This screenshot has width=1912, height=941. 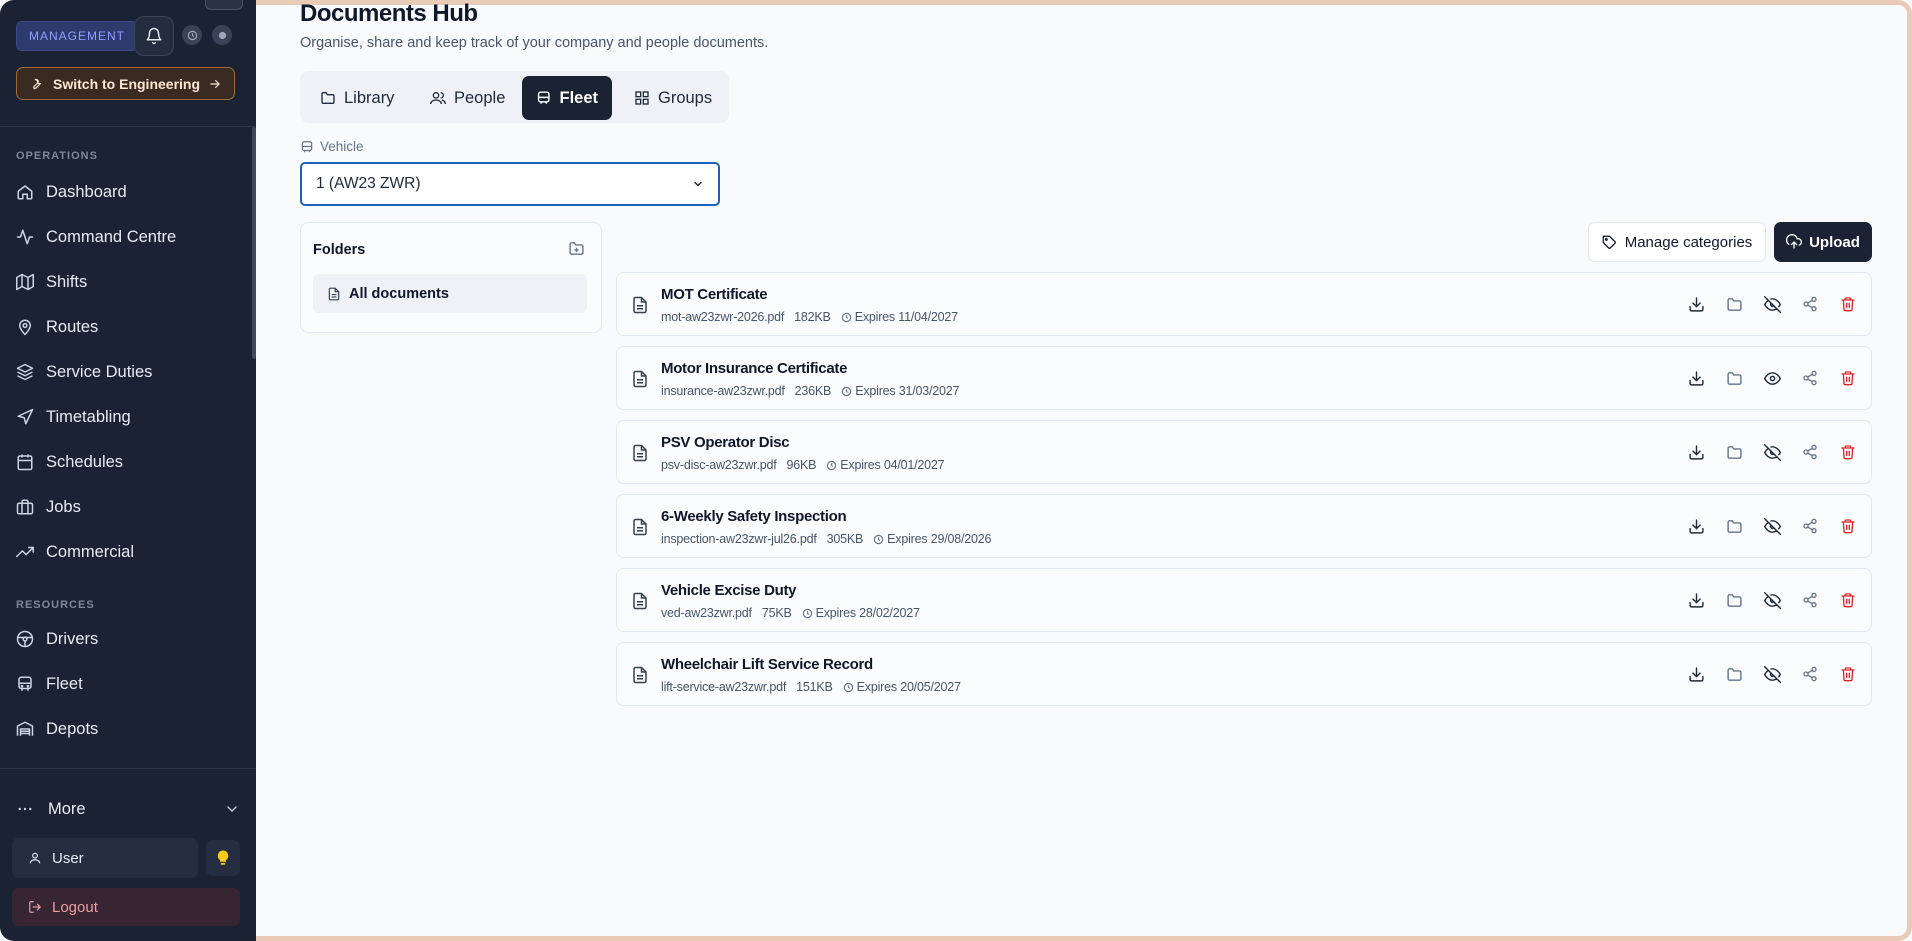 I want to click on tab-groups: Groups, so click(x=673, y=98).